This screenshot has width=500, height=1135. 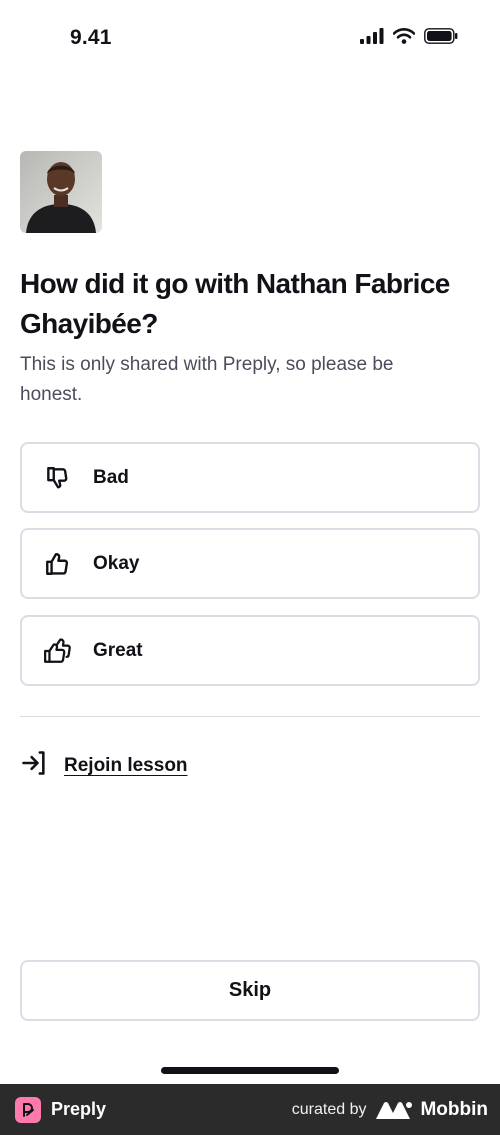 I want to click on mobbin-logo: Mobbin, so click(x=432, y=1110).